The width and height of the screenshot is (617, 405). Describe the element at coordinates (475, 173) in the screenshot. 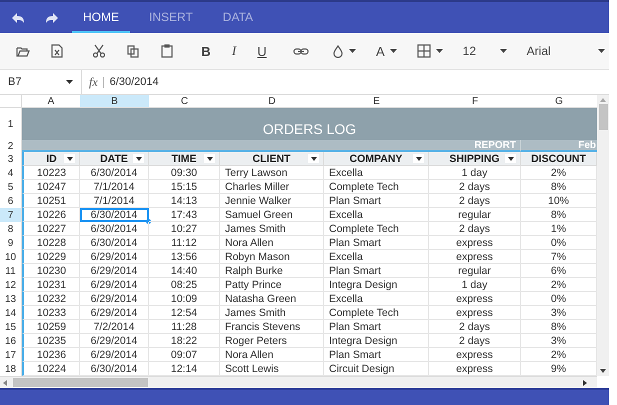

I see `table-cell: 1 day` at that location.